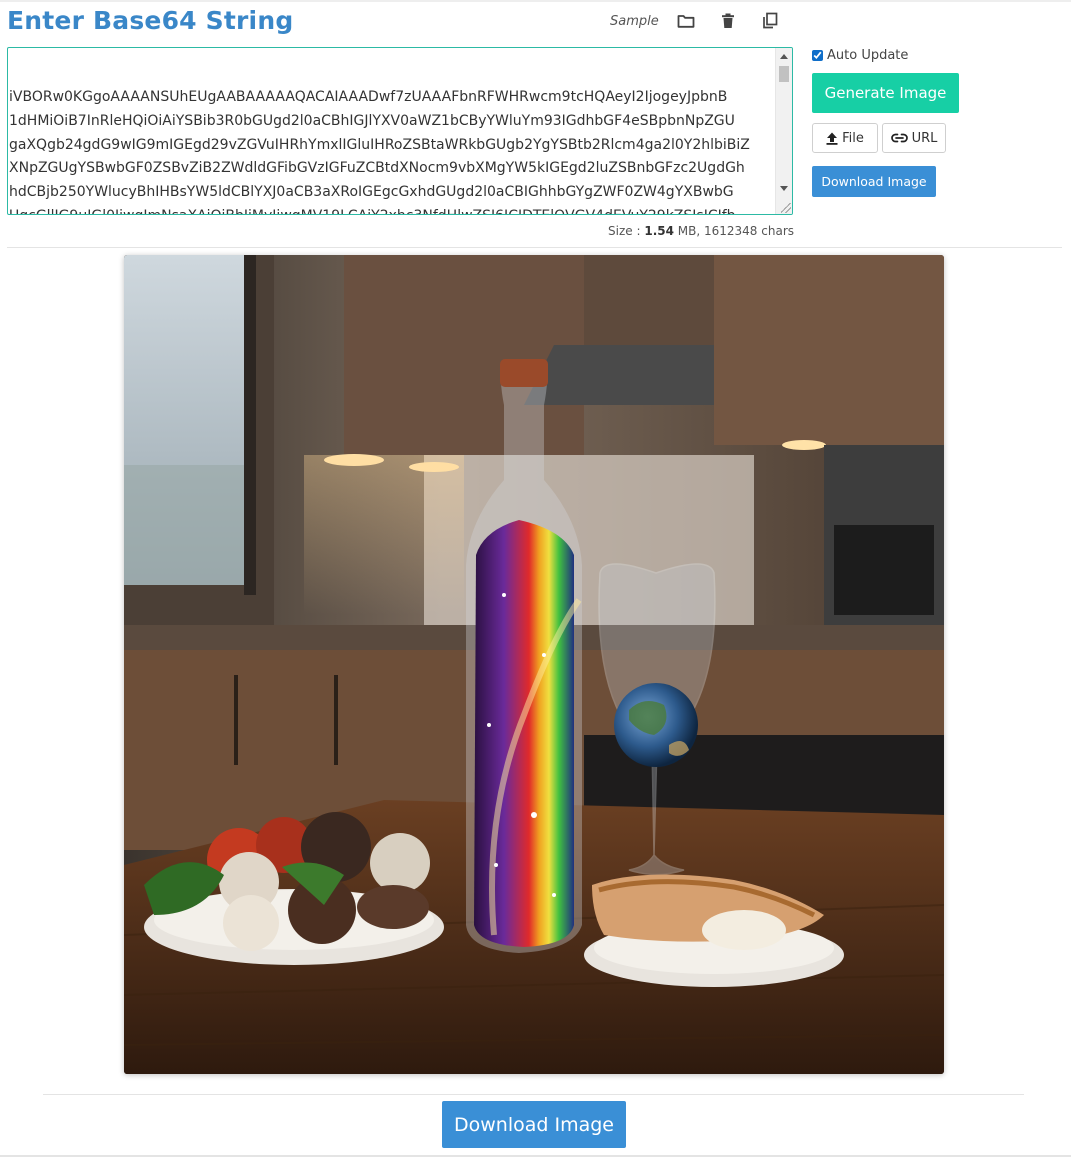 This screenshot has width=1071, height=1157. What do you see at coordinates (868, 55) in the screenshot?
I see `auto-update-label: Auto Update` at bounding box center [868, 55].